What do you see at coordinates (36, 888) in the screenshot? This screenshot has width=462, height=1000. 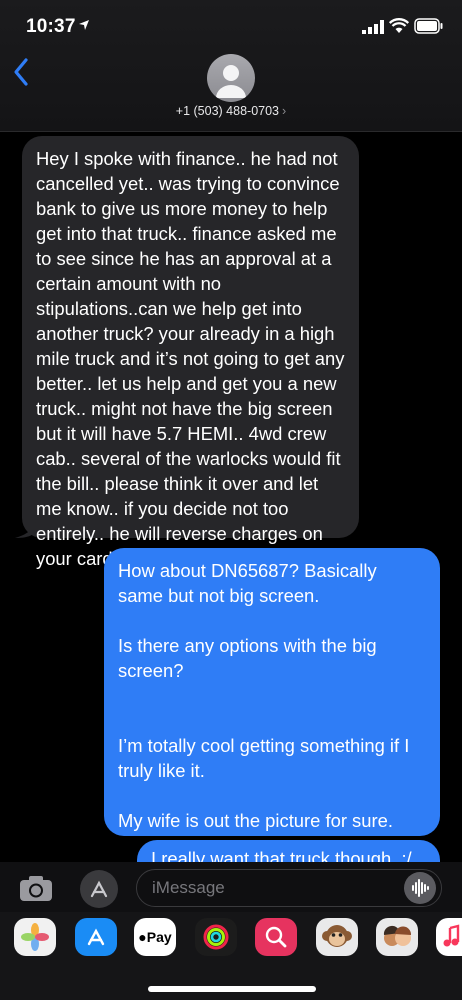 I see `camera-icon` at bounding box center [36, 888].